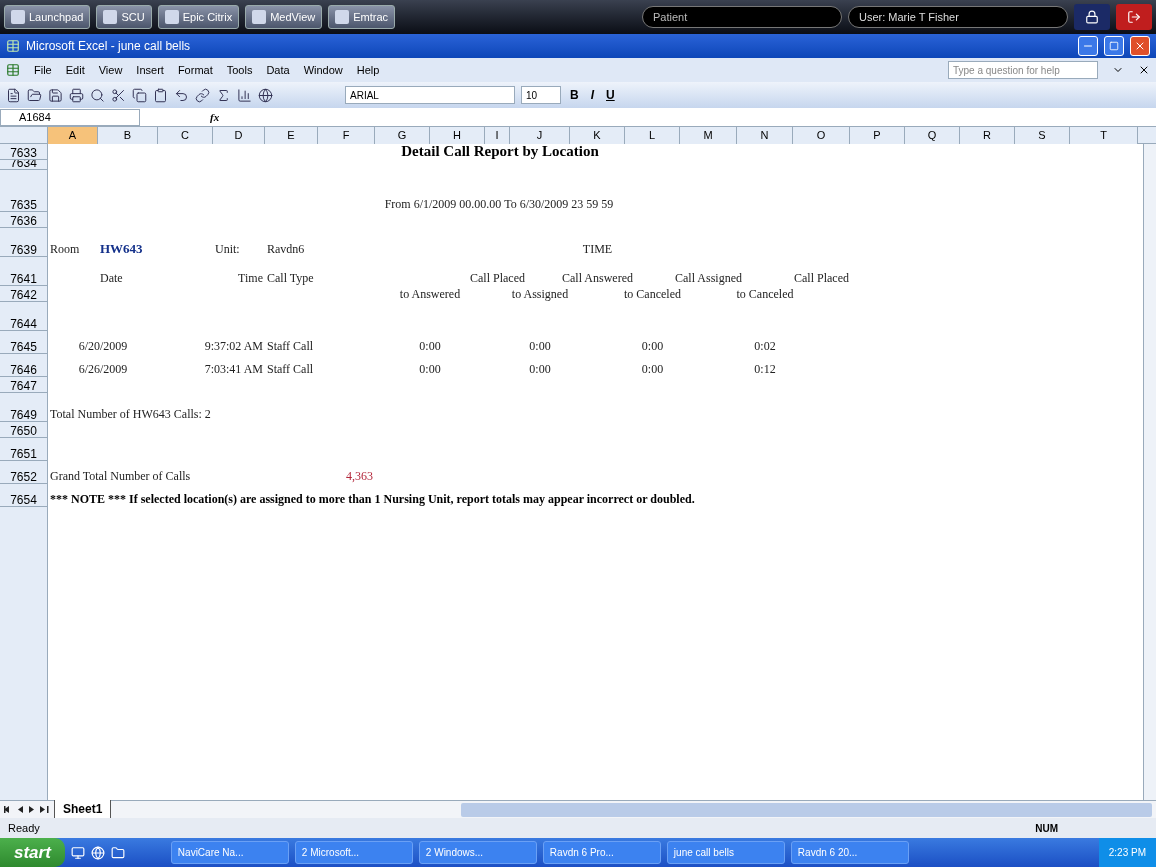 The height and width of the screenshot is (867, 1156). What do you see at coordinates (111, 278) in the screenshot?
I see `cell-text: Date` at bounding box center [111, 278].